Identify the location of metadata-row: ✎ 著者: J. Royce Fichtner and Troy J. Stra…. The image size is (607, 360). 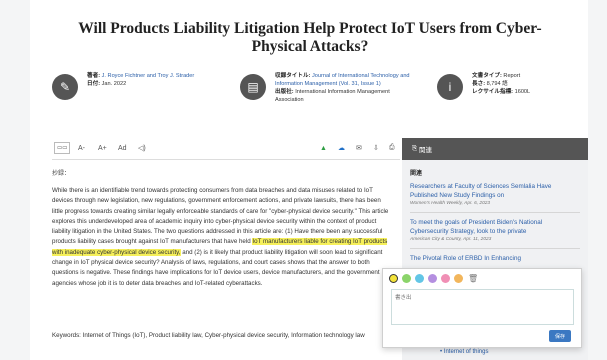
(317, 96).